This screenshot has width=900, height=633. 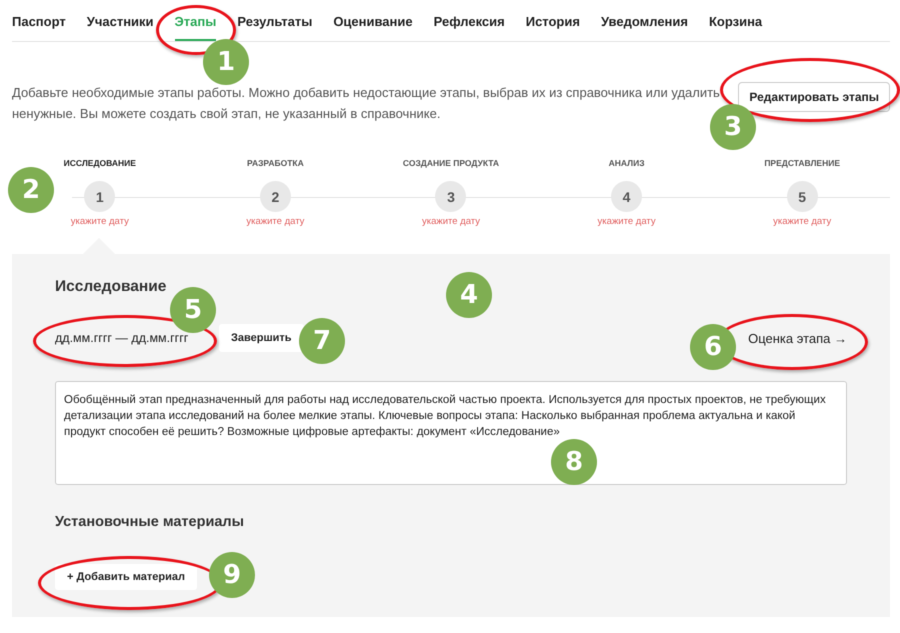 I want to click on callout-badge: 3, so click(x=733, y=127).